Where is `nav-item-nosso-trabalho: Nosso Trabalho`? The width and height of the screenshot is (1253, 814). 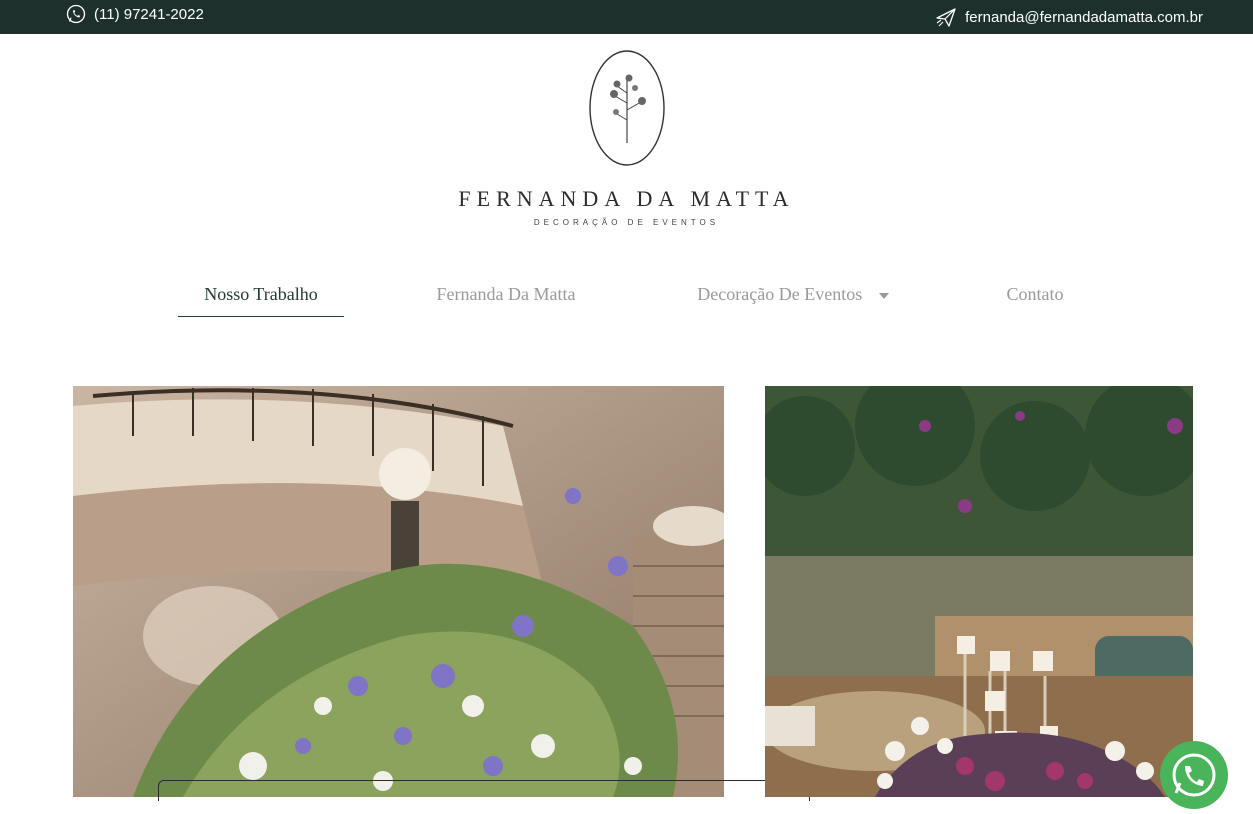
nav-item-nosso-trabalho: Nosso Trabalho is located at coordinates (261, 299).